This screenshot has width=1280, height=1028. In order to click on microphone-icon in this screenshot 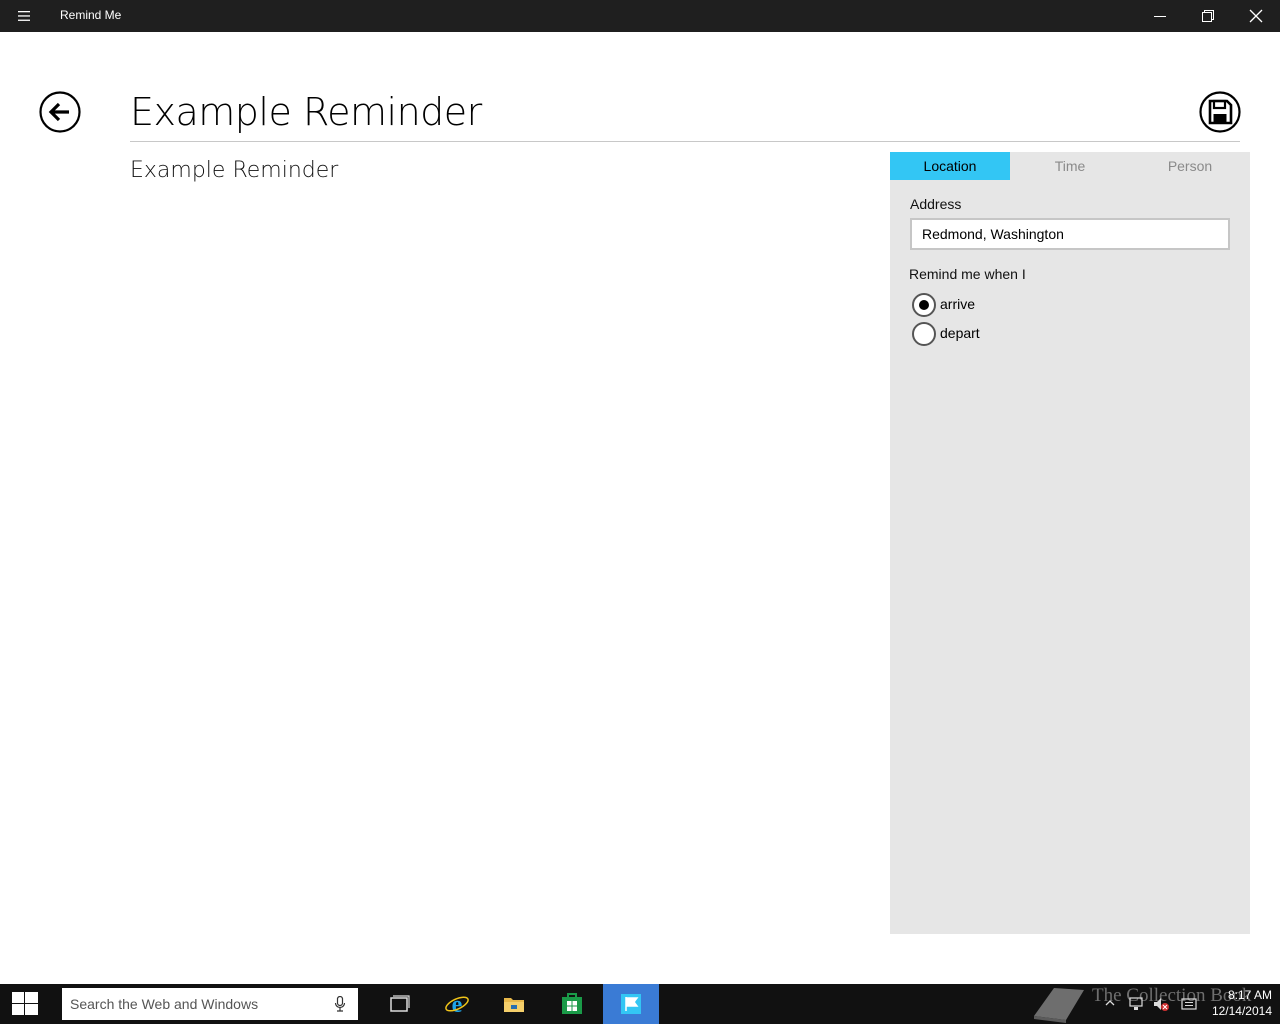, I will do `click(340, 1004)`.